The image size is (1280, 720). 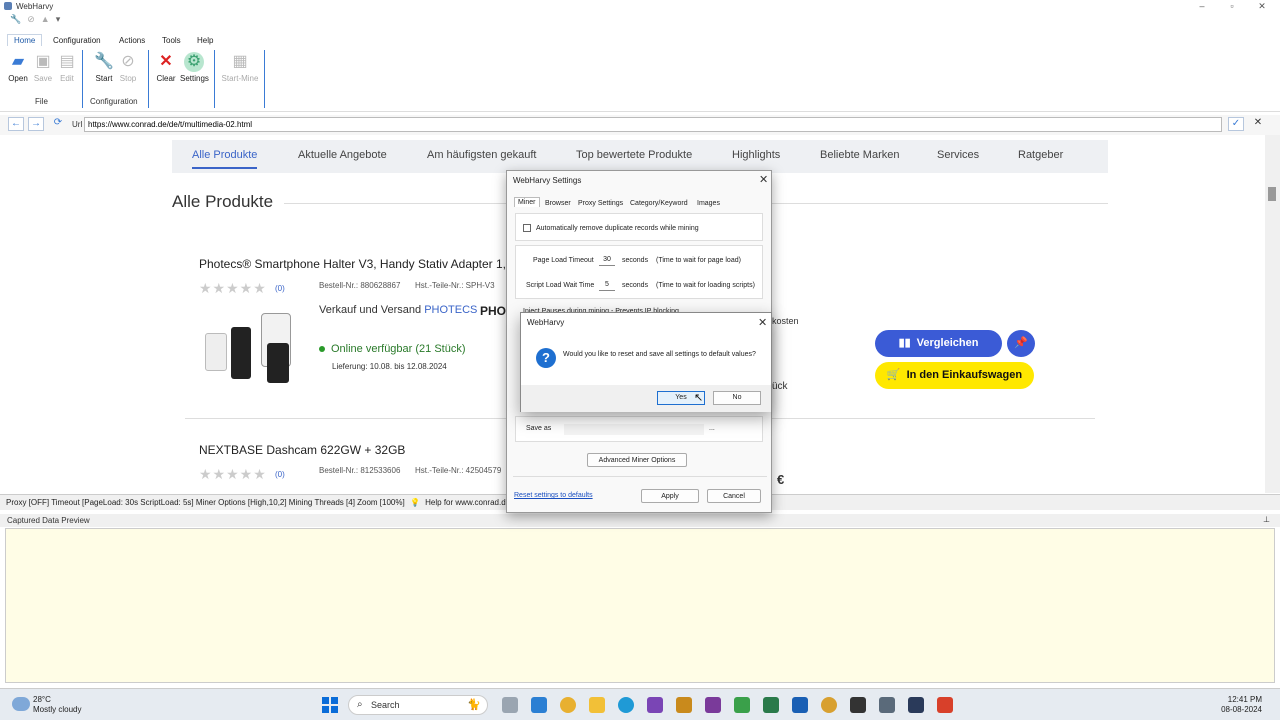 What do you see at coordinates (342, 155) in the screenshot?
I see `nav-aktuelle-angebote: Aktuelle Angebote` at bounding box center [342, 155].